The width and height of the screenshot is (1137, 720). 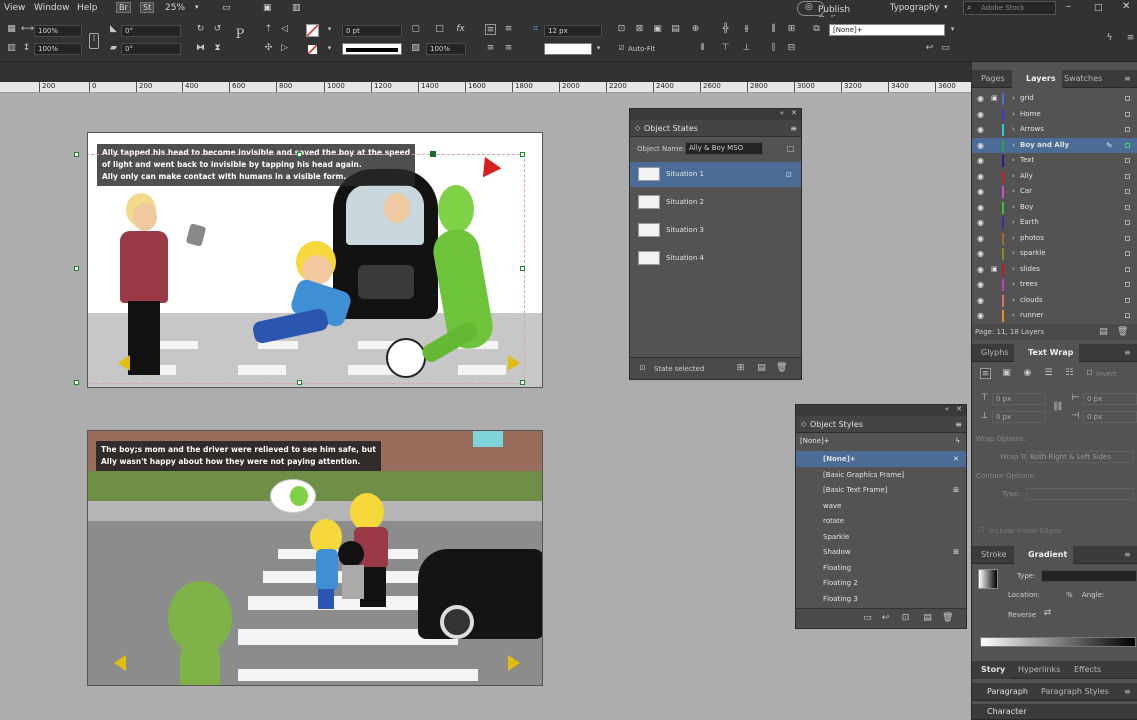 I want to click on style-item: Shadow ⊞, so click(x=881, y=552).